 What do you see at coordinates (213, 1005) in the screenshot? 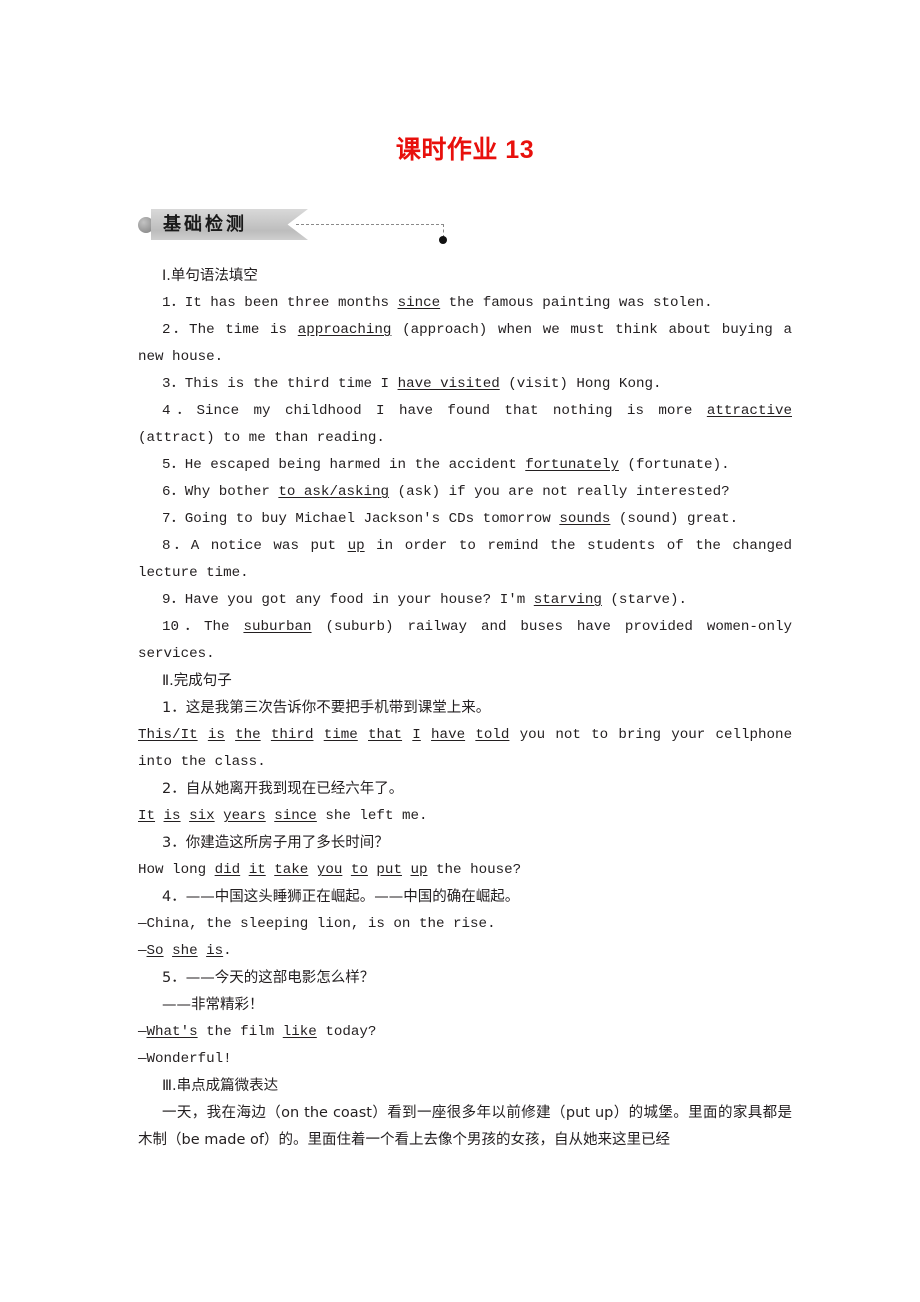
I see `translation-prompt-5b: ——非常精彩！` at bounding box center [213, 1005].